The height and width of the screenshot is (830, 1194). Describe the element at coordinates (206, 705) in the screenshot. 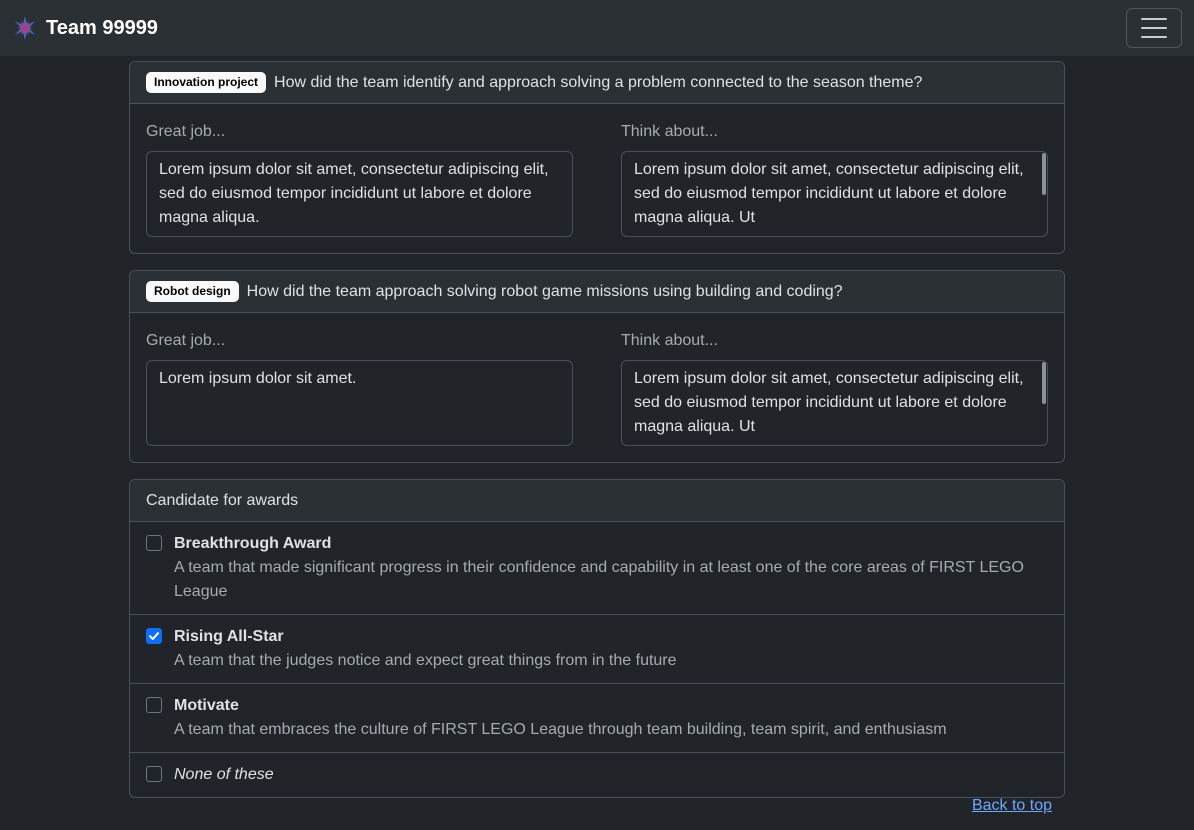

I see `award-title: Motivate` at that location.